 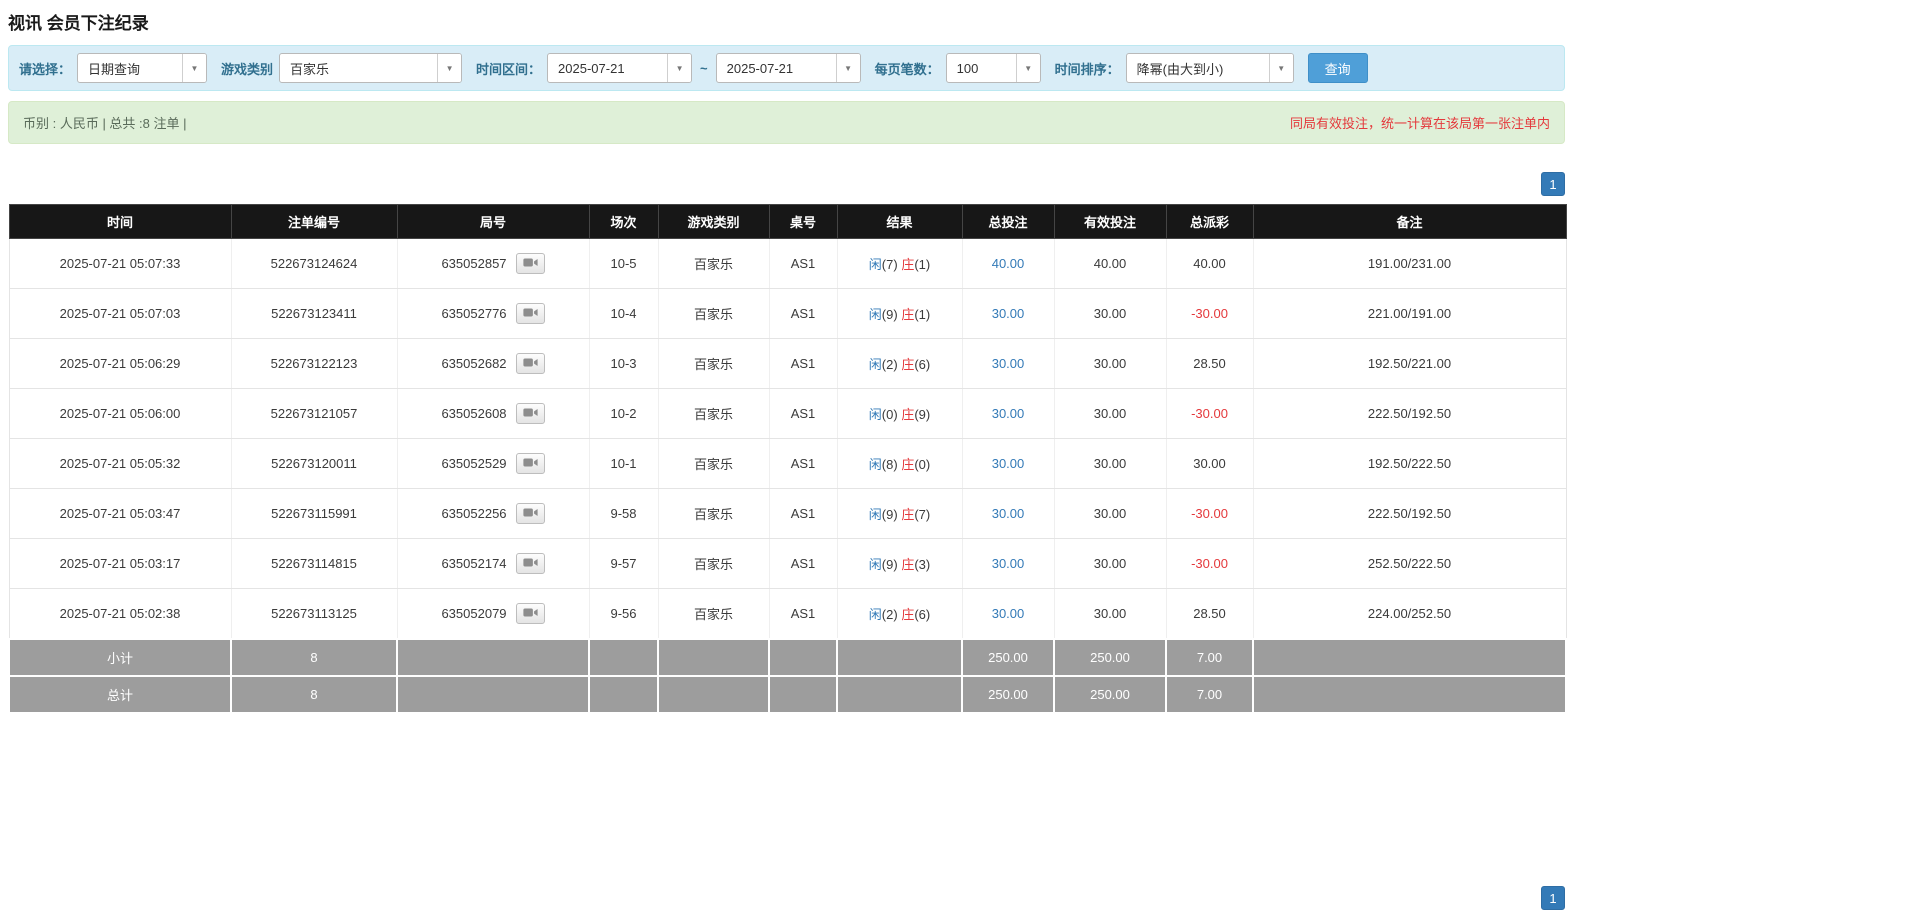 I want to click on cell-session: 10-5, so click(x=624, y=263).